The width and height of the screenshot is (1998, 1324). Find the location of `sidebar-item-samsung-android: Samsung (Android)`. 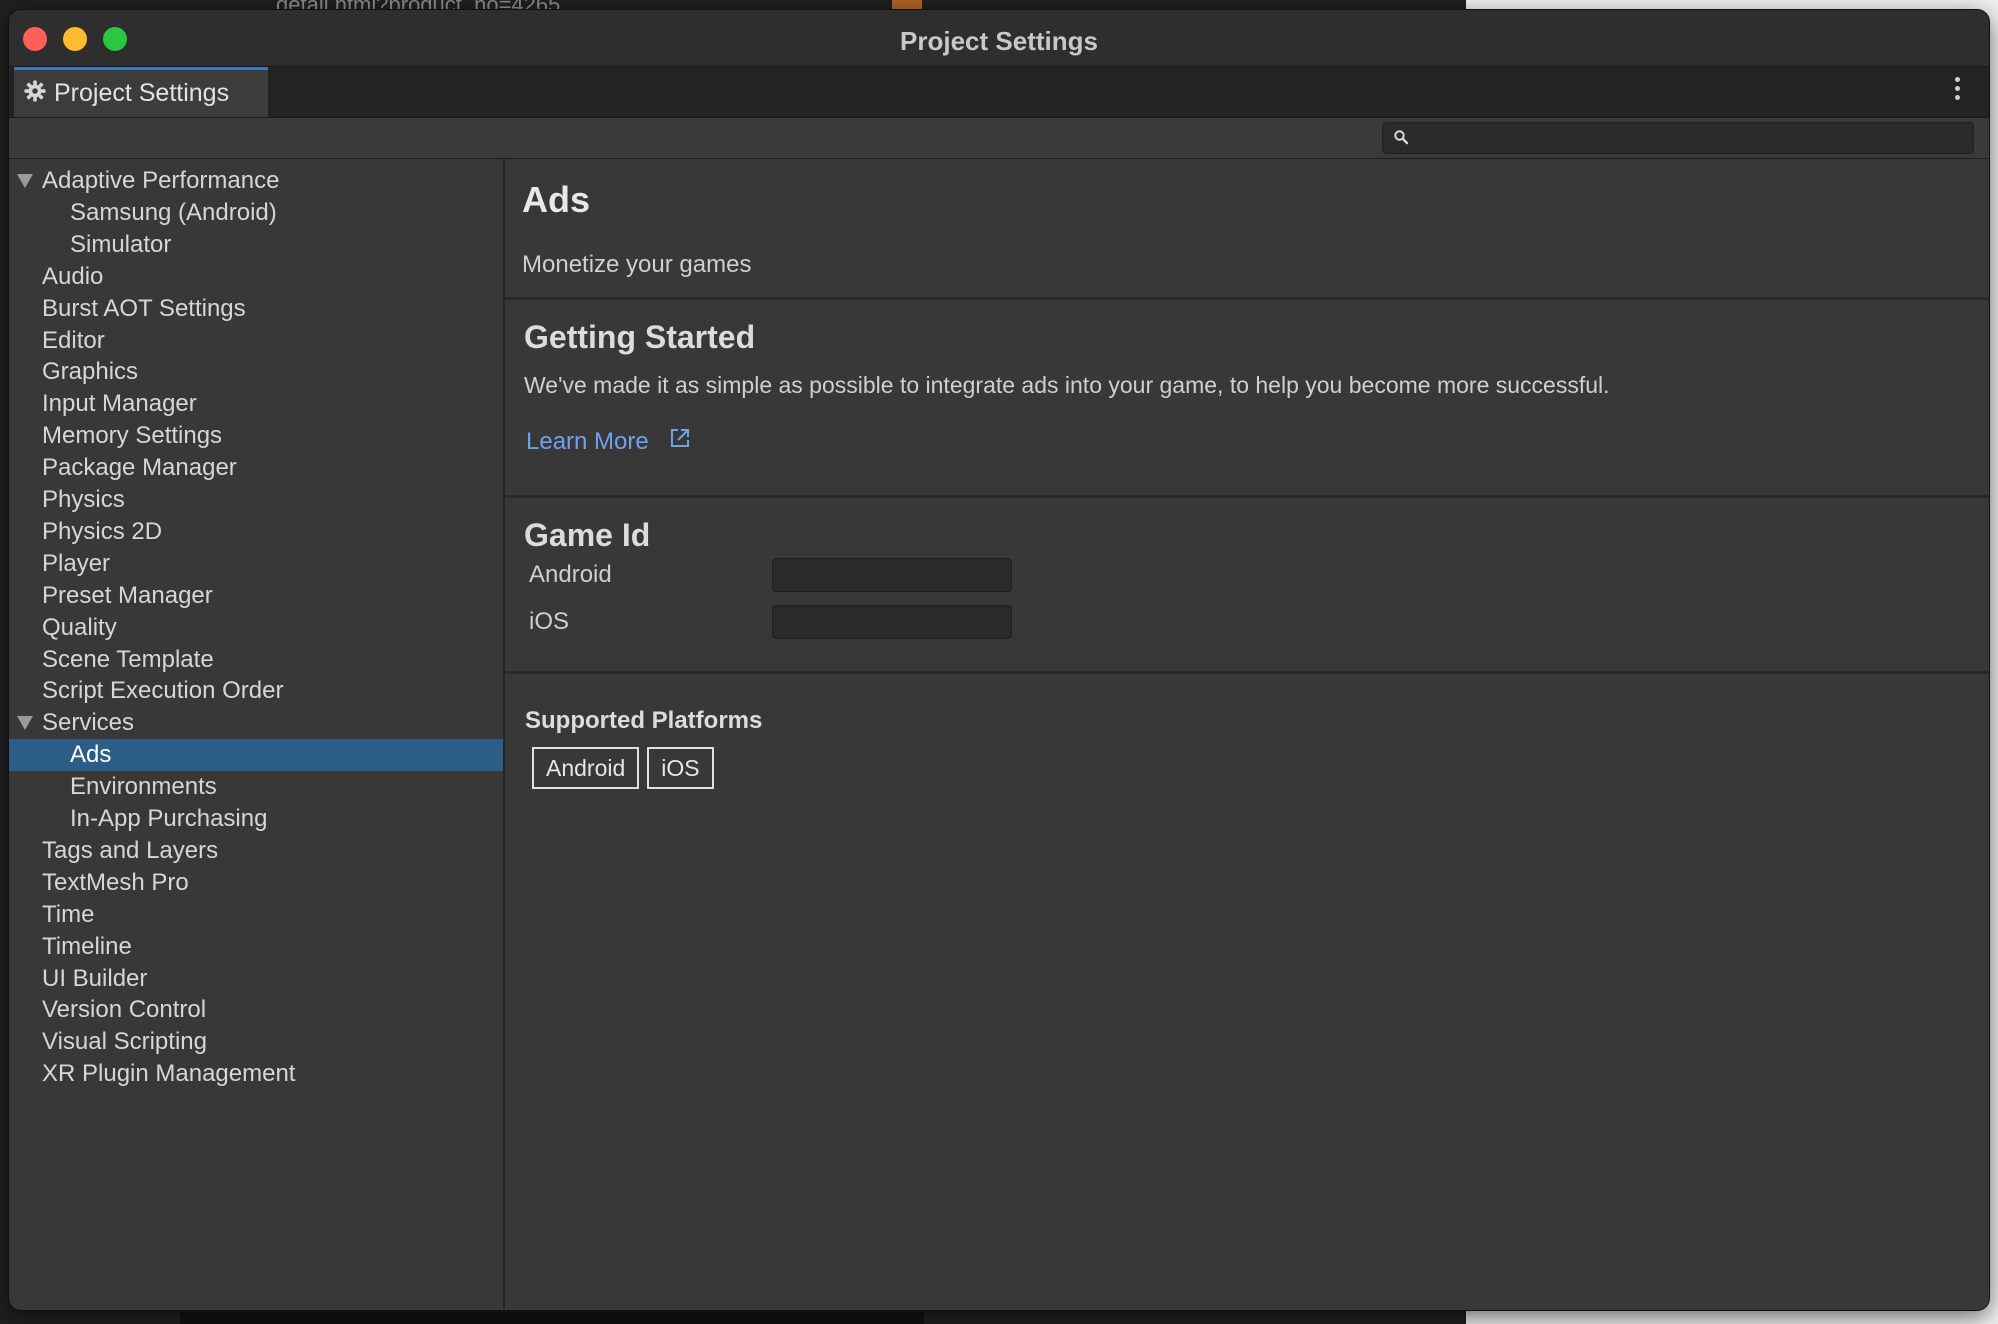

sidebar-item-samsung-android: Samsung (Android) is located at coordinates (256, 213).